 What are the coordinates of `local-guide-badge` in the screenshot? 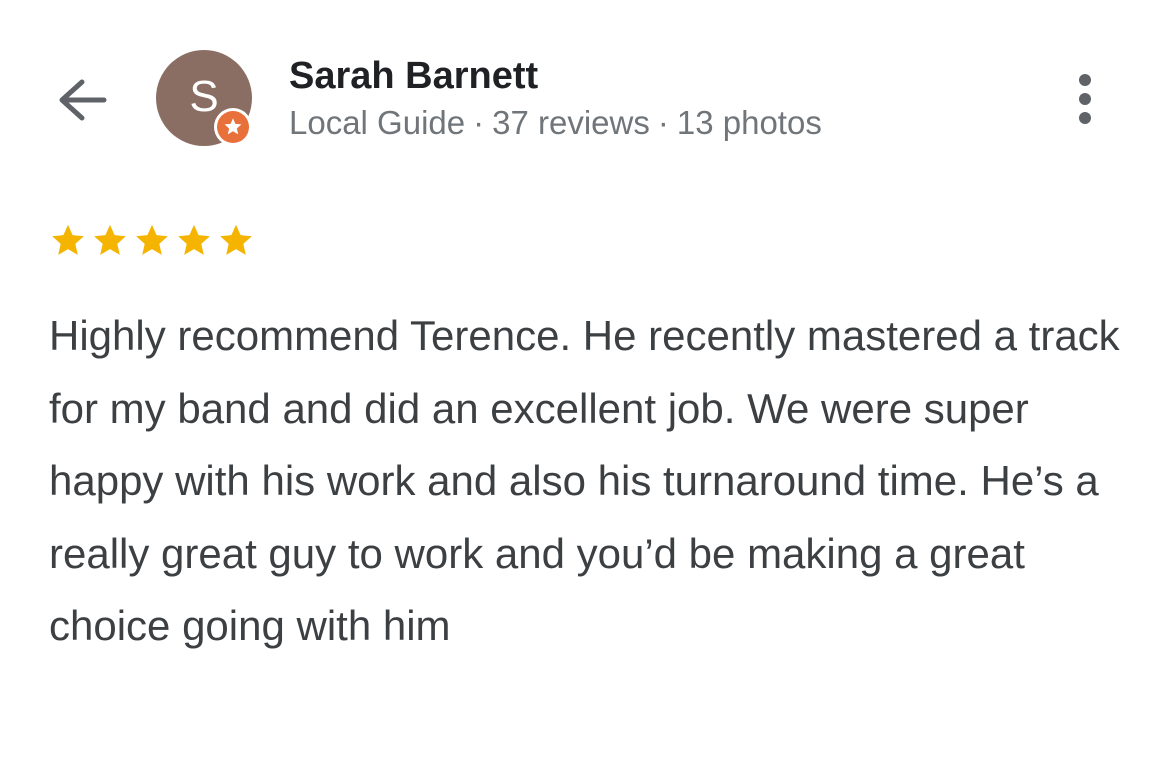 It's located at (233, 127).